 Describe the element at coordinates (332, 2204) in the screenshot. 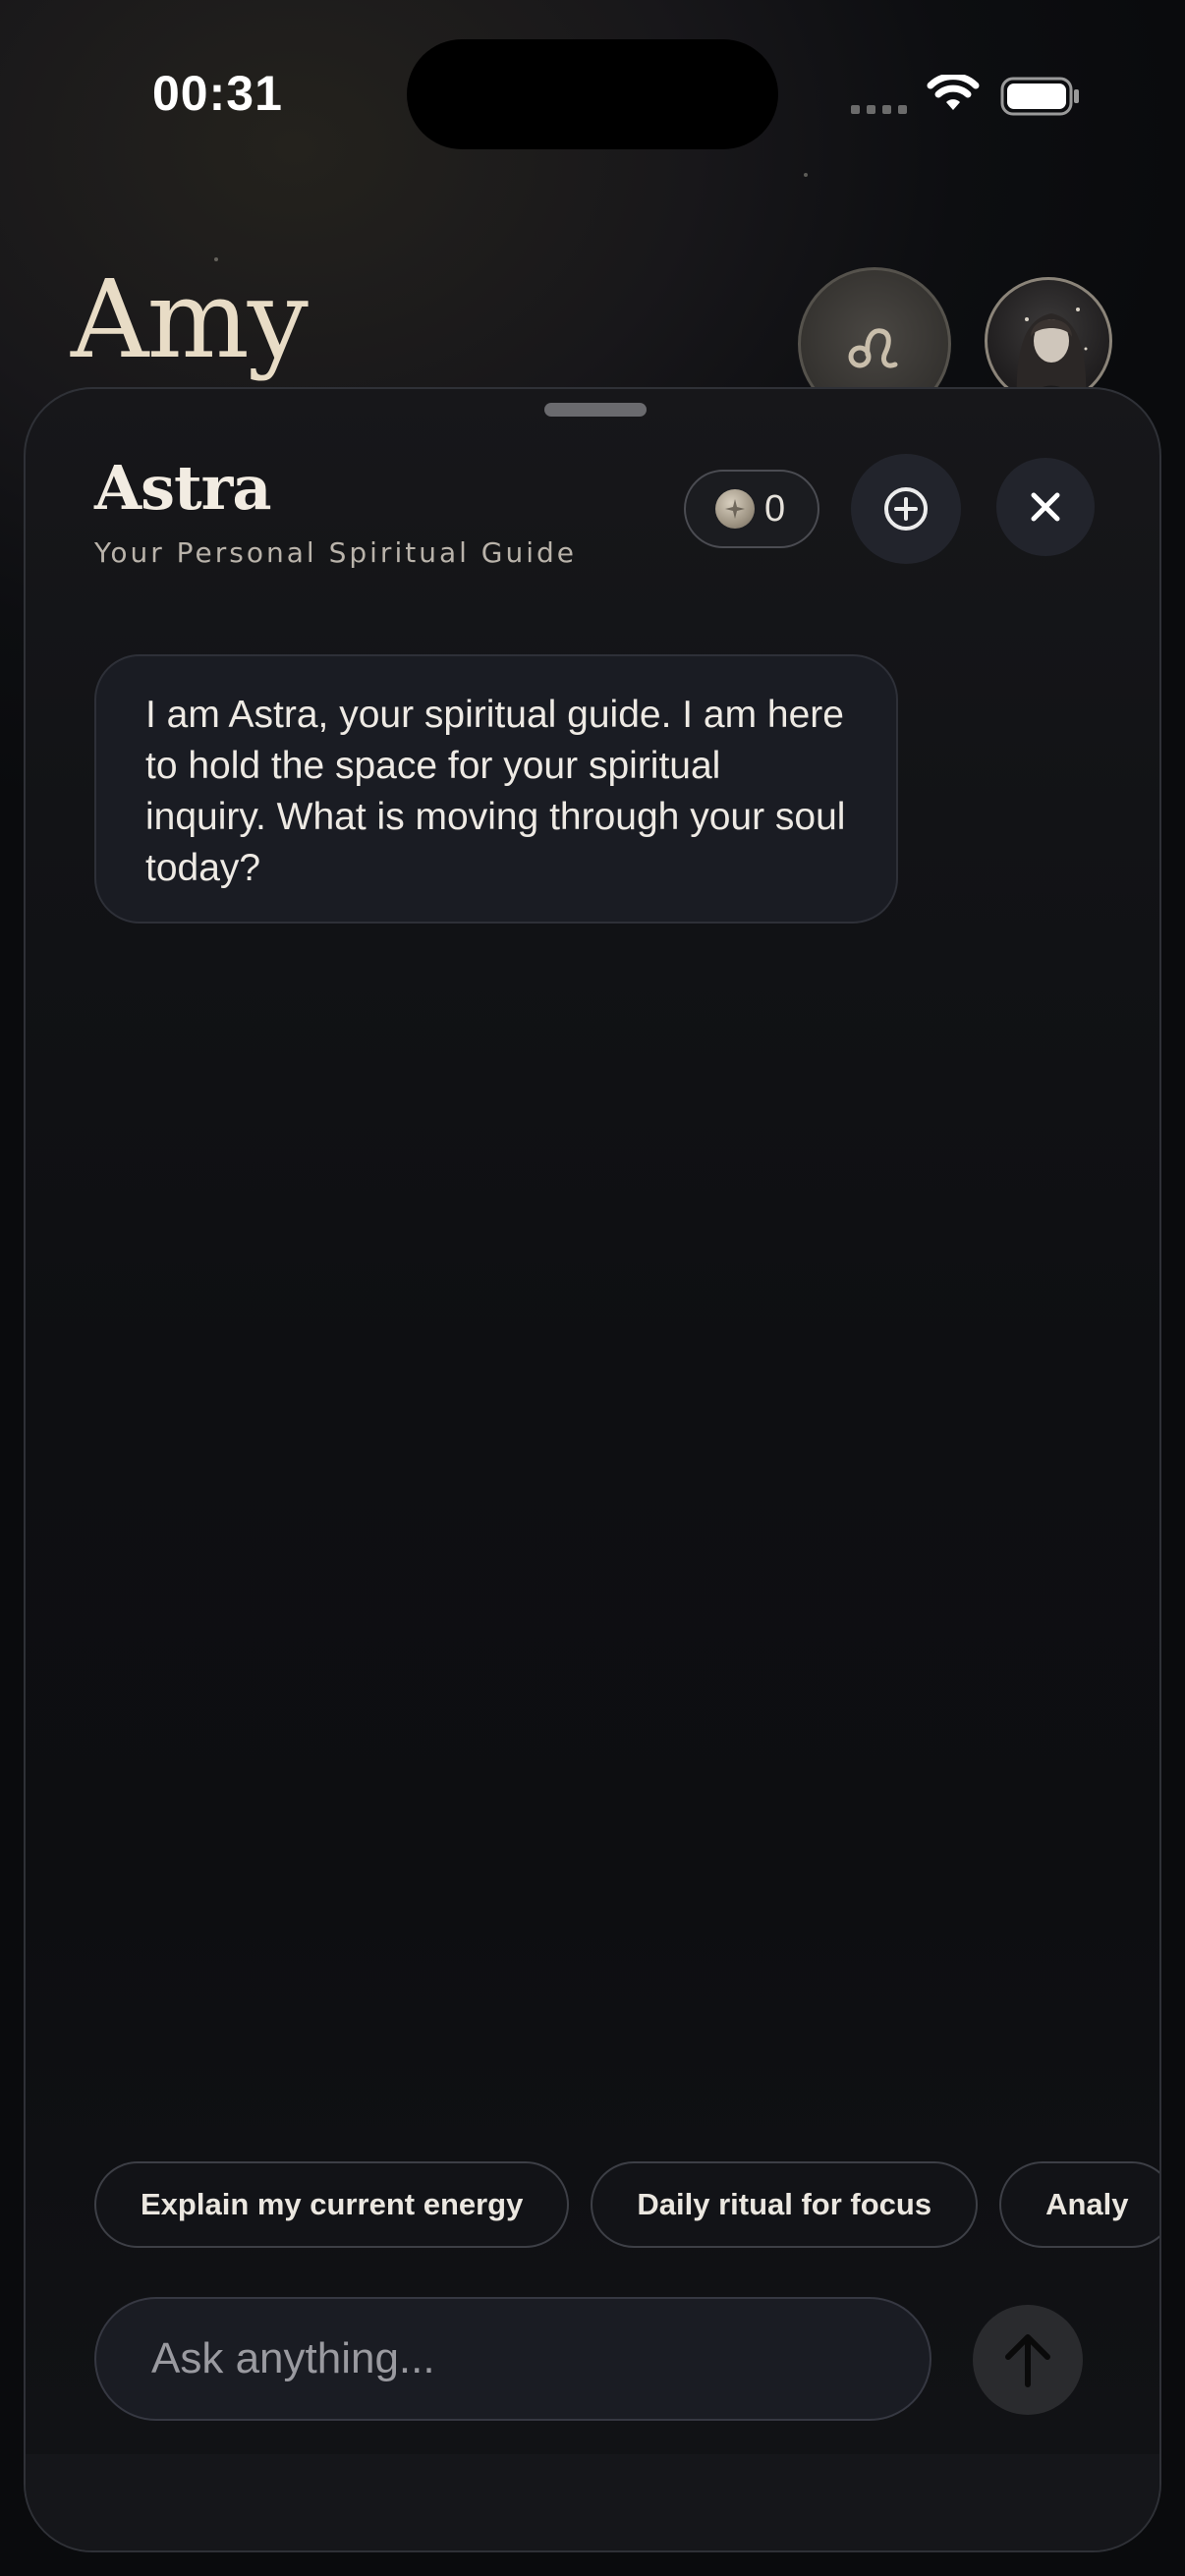

I see `suggestion-chip: Explain my current energy` at that location.